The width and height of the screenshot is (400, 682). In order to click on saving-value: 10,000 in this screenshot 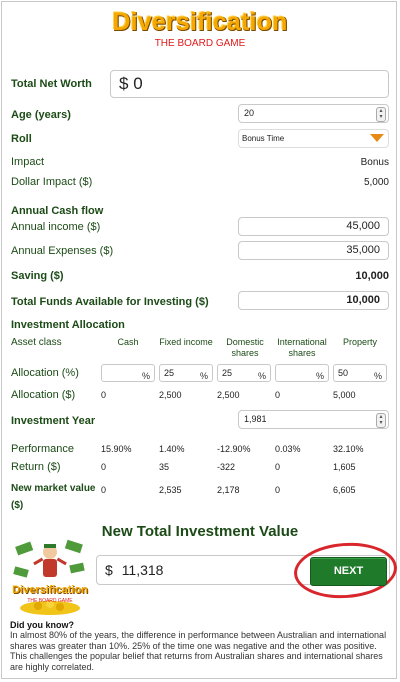, I will do `click(372, 276)`.